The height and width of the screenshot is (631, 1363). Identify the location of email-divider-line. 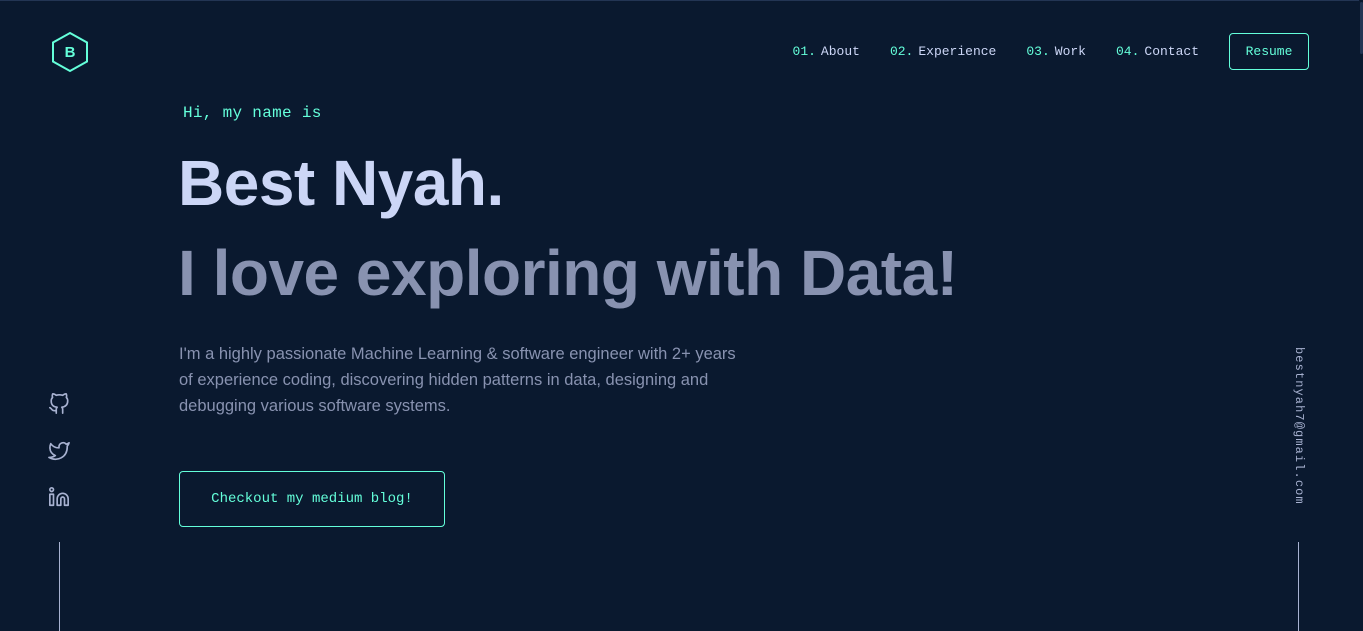
(1298, 586).